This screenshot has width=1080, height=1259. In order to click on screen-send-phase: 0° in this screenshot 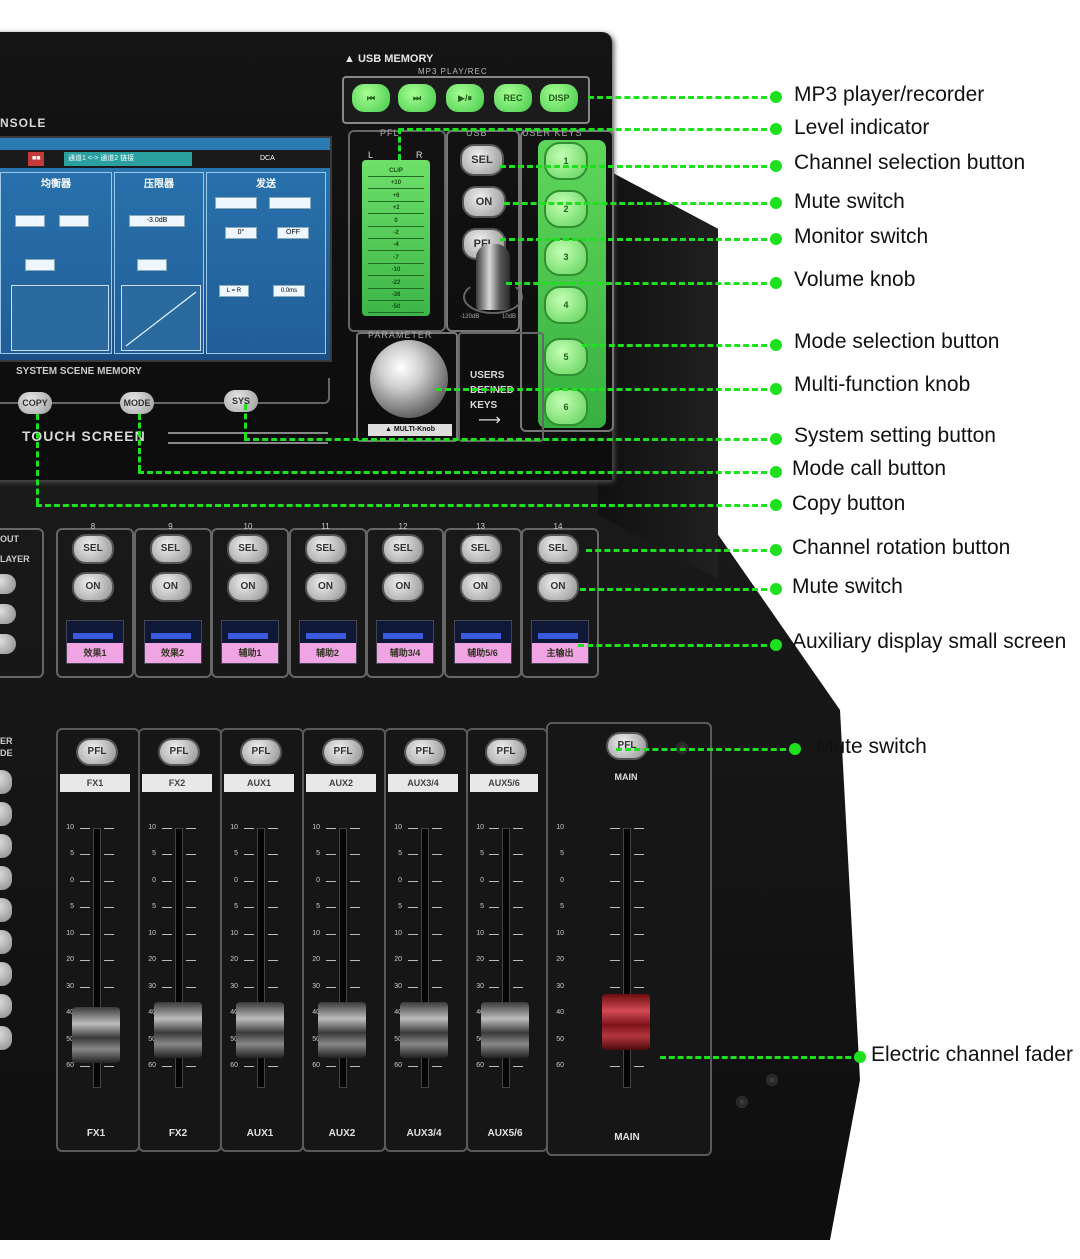, I will do `click(241, 233)`.